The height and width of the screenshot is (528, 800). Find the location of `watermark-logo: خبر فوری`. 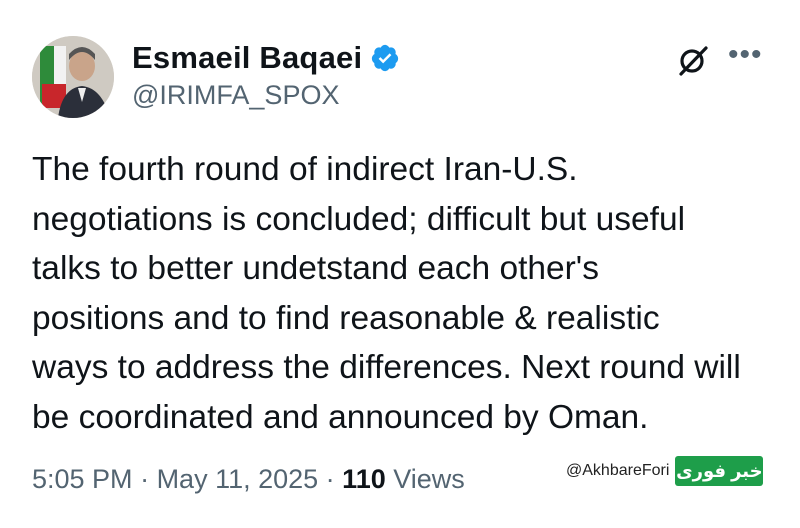

watermark-logo: خبر فوری is located at coordinates (719, 471).